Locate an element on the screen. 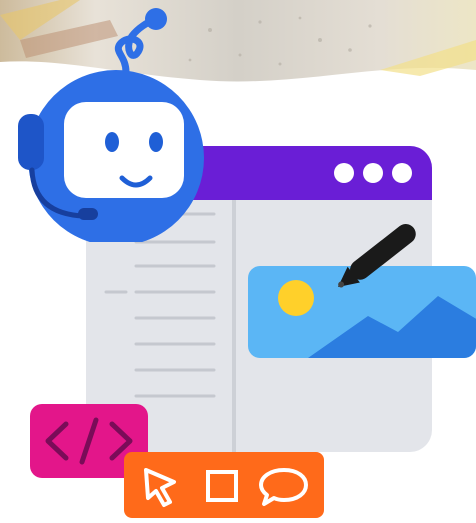 The height and width of the screenshot is (523, 476). eye-left is located at coordinates (112, 142).